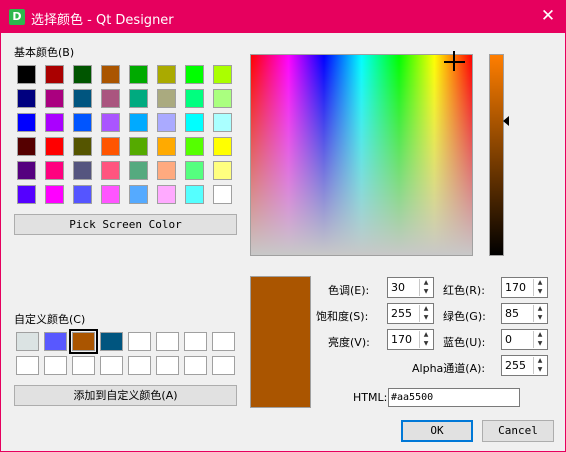  What do you see at coordinates (449, 368) in the screenshot?
I see `alpha-label: Alpha通道(A):` at bounding box center [449, 368].